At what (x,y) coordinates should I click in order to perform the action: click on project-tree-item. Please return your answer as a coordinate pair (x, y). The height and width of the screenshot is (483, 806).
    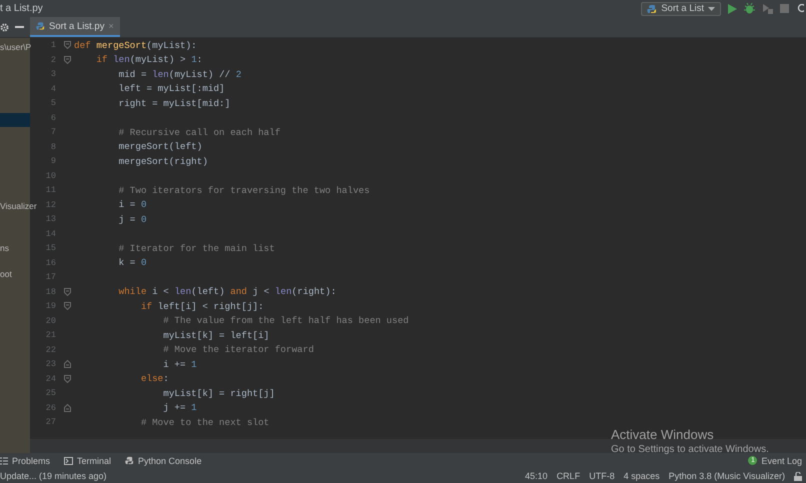
    Looking at the image, I should click on (15, 119).